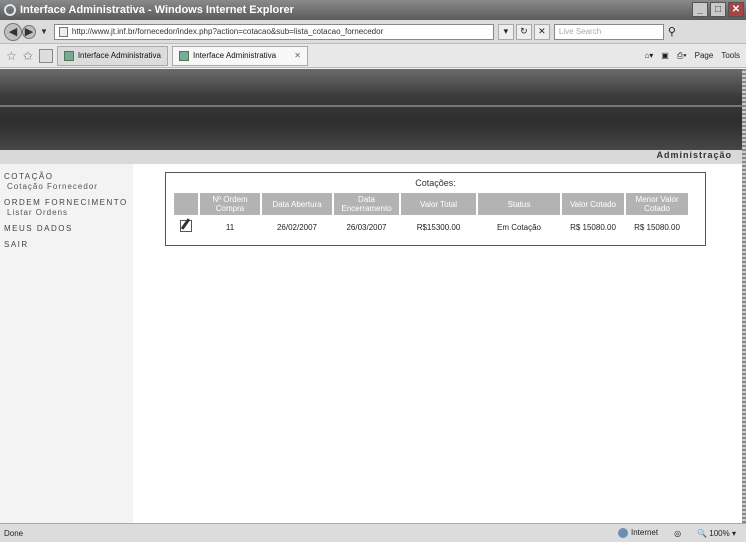 This screenshot has width=746, height=542. Describe the element at coordinates (29, 31) in the screenshot. I see `forward-button: ▶` at that location.